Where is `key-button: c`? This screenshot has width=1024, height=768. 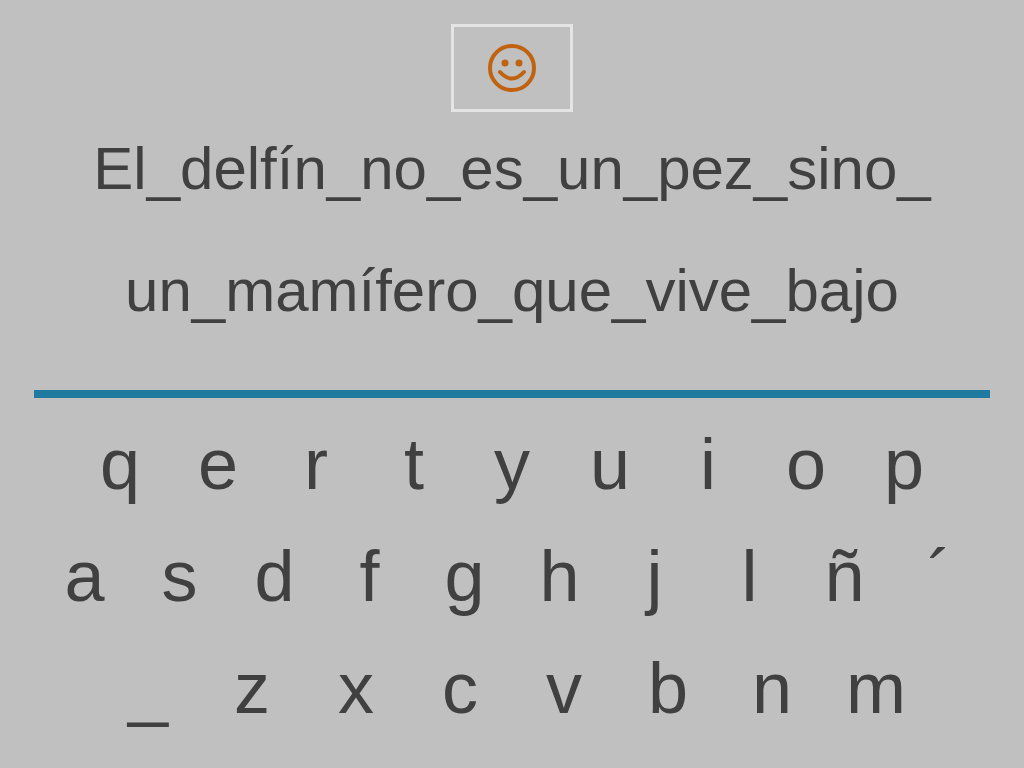
key-button: c is located at coordinates (460, 688).